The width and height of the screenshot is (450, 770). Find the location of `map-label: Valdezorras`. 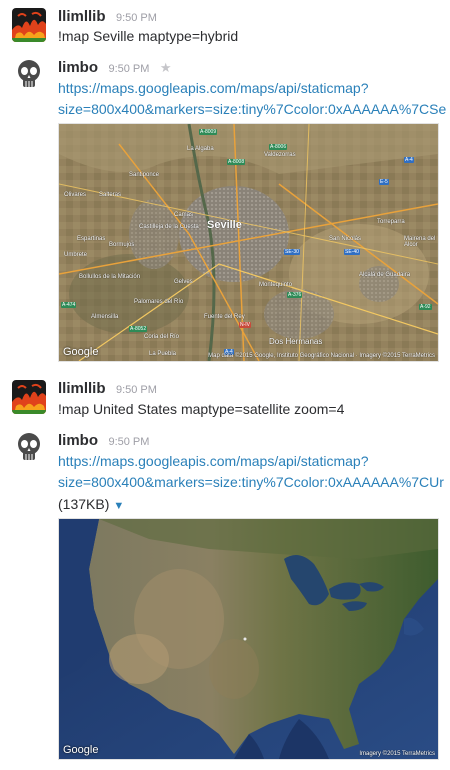

map-label: Valdezorras is located at coordinates (280, 155).